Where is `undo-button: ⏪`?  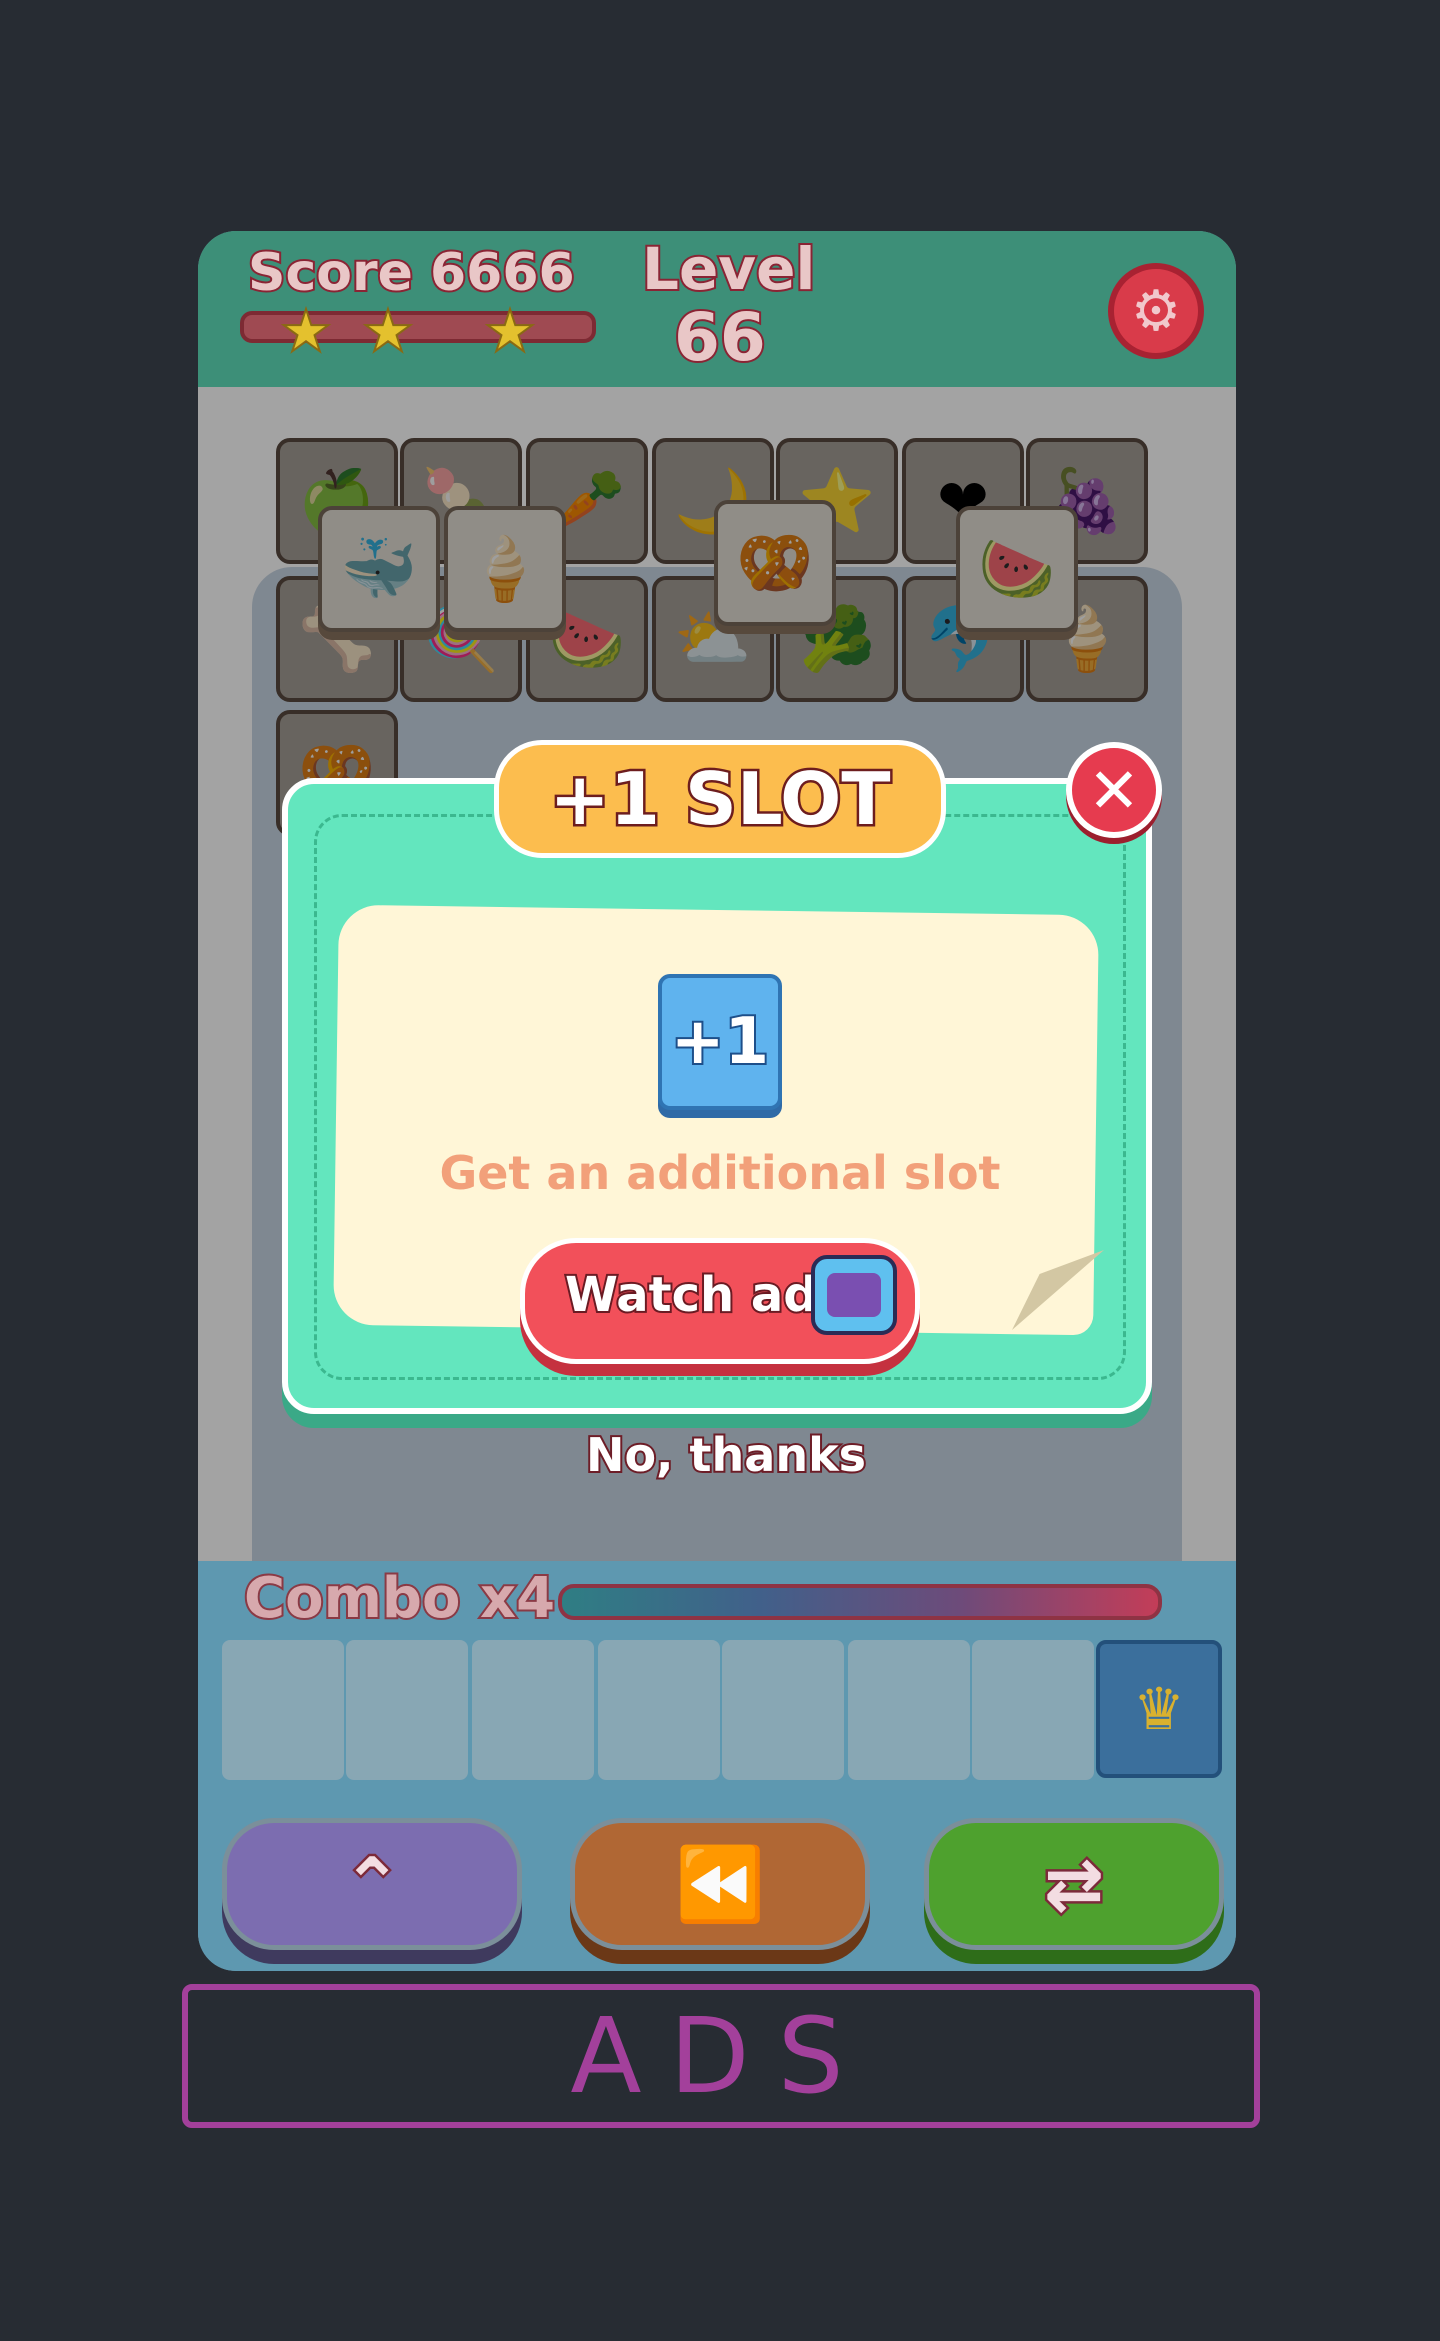 undo-button: ⏪ is located at coordinates (720, 1884).